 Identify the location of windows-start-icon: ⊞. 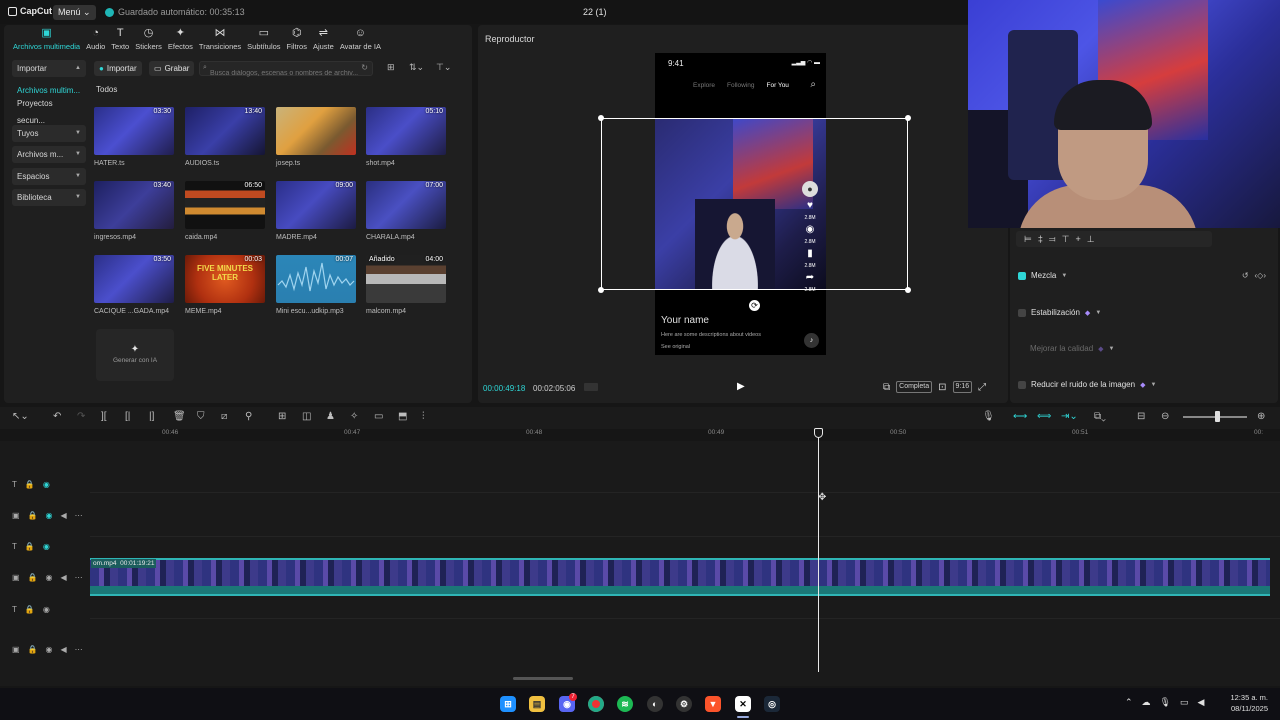
(508, 704).